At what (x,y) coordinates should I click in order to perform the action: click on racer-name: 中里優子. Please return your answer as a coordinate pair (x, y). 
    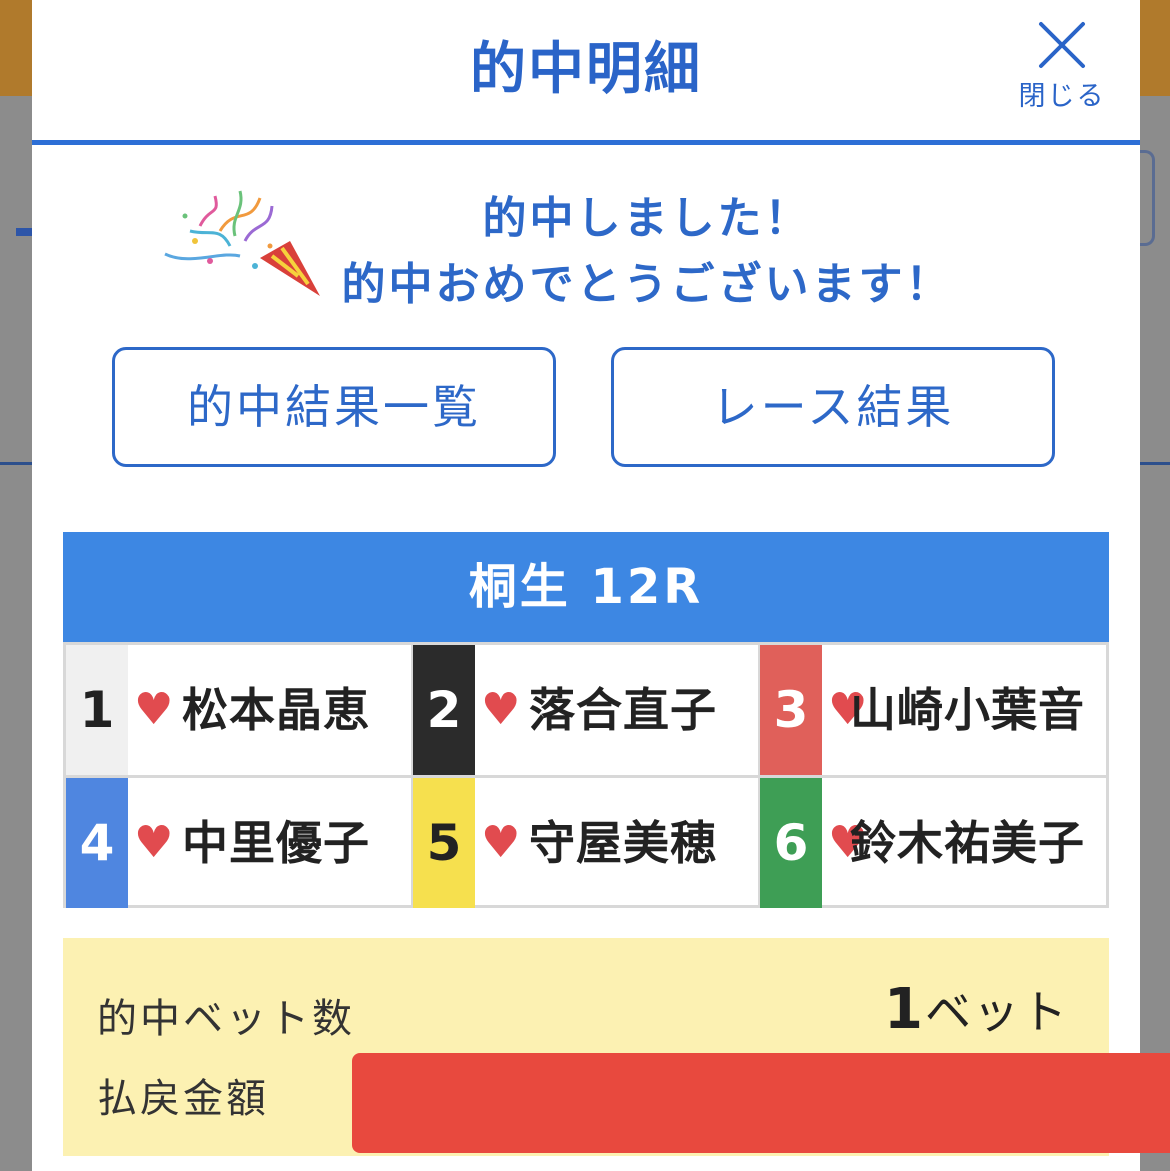
    Looking at the image, I should click on (276, 843).